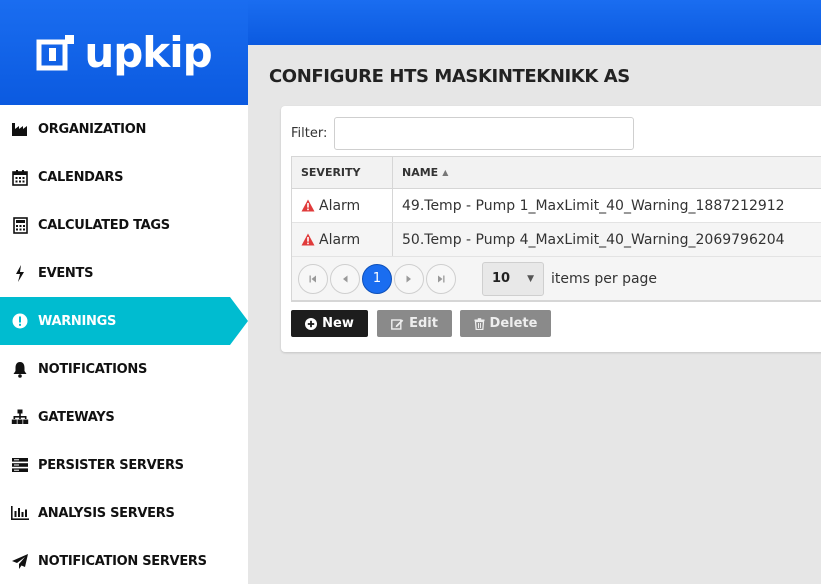 Image resolution: width=821 pixels, height=584 pixels. I want to click on logo-mark-icon, so click(55, 52).